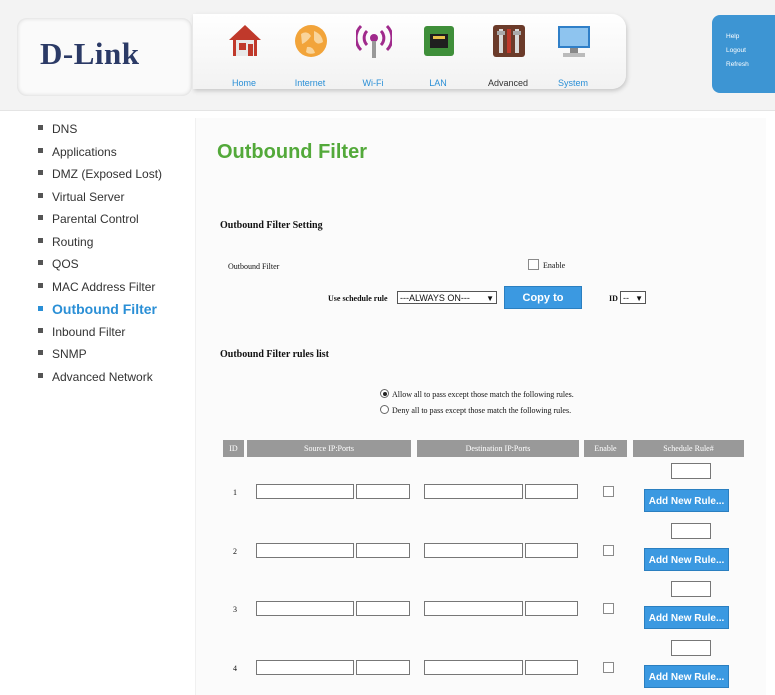  I want to click on row-id: 2, so click(235, 551).